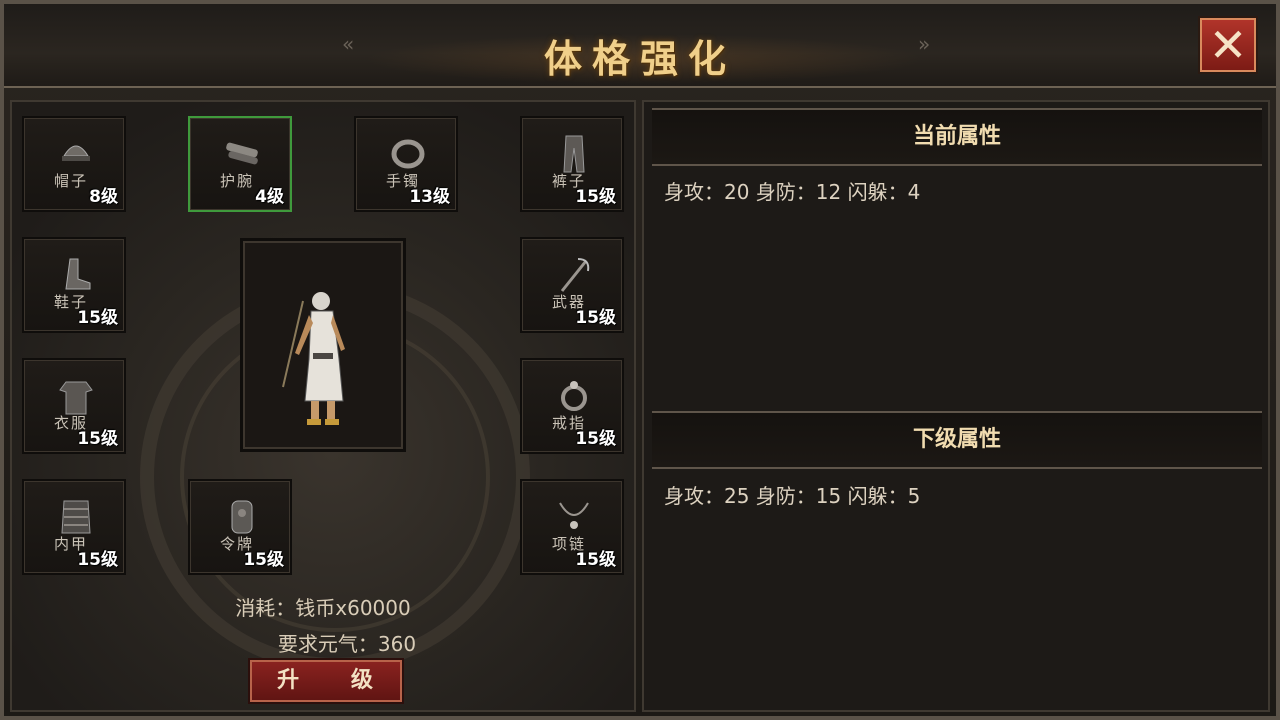 This screenshot has height=720, width=1280. I want to click on armor-icon, so click(76, 517).